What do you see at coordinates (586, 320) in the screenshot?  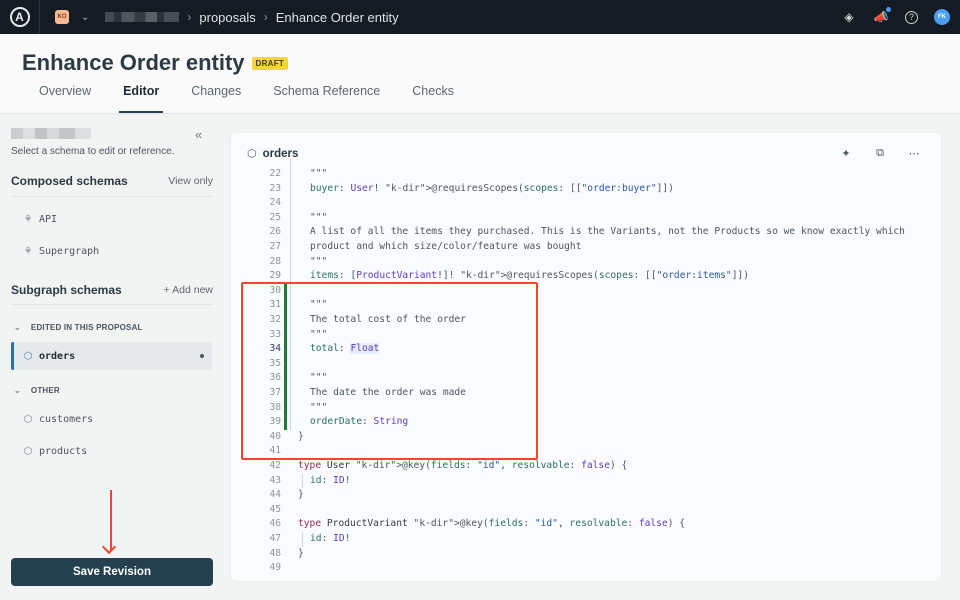 I see `code-line: 32 The total cost of the order` at bounding box center [586, 320].